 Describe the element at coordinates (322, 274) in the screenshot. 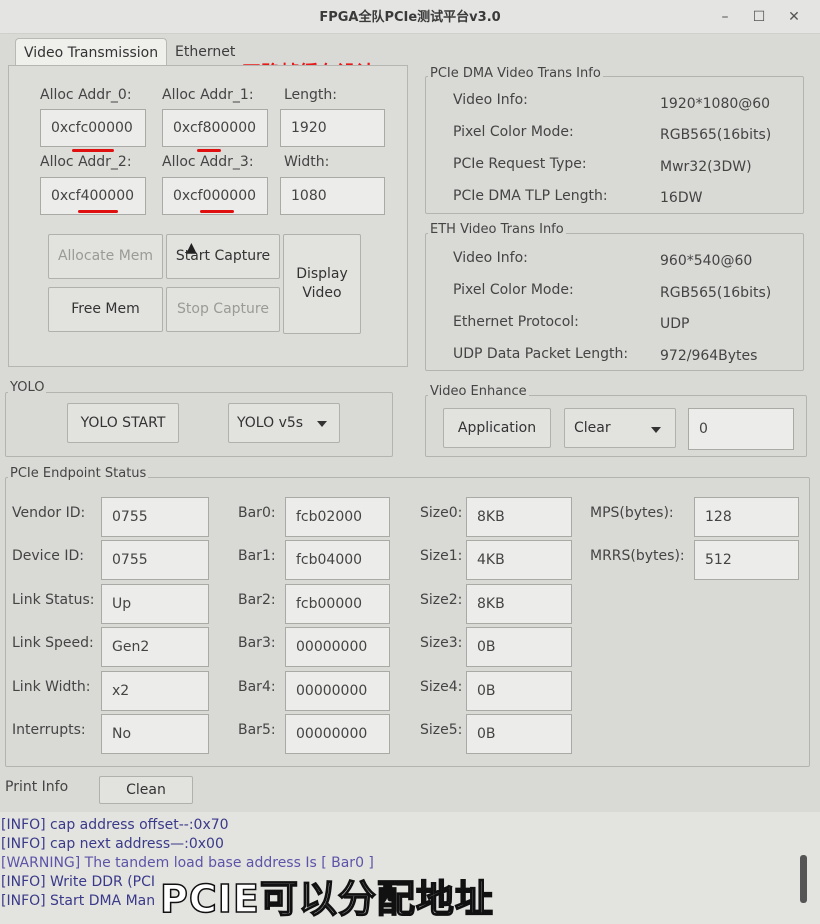

I see `display-video-label-1: Display` at that location.